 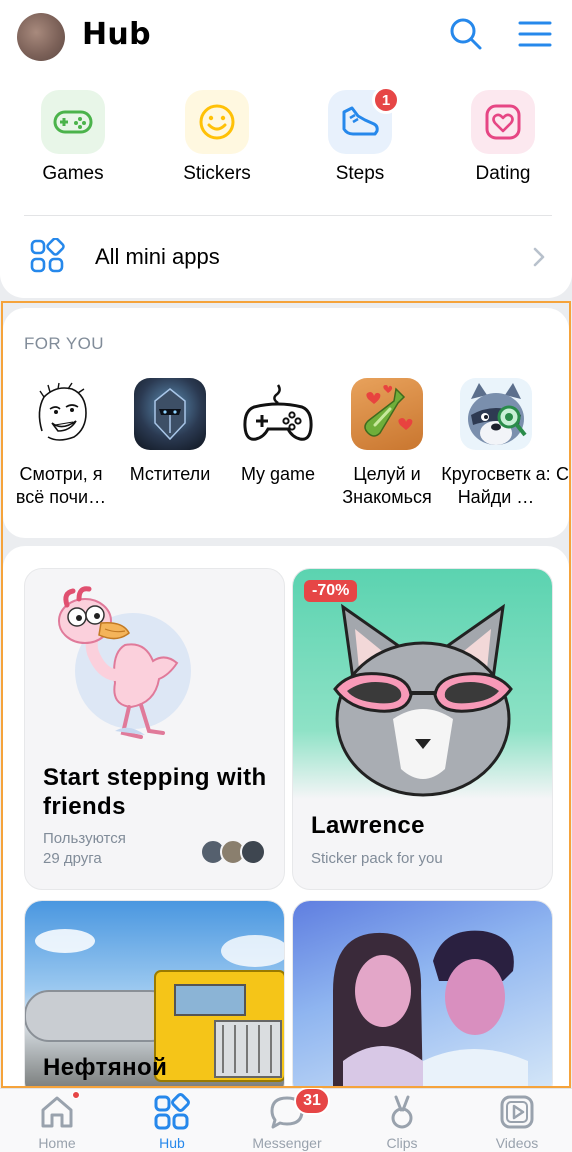 What do you see at coordinates (423, 700) in the screenshot?
I see `cat-sunglasses-sticker-icon` at bounding box center [423, 700].